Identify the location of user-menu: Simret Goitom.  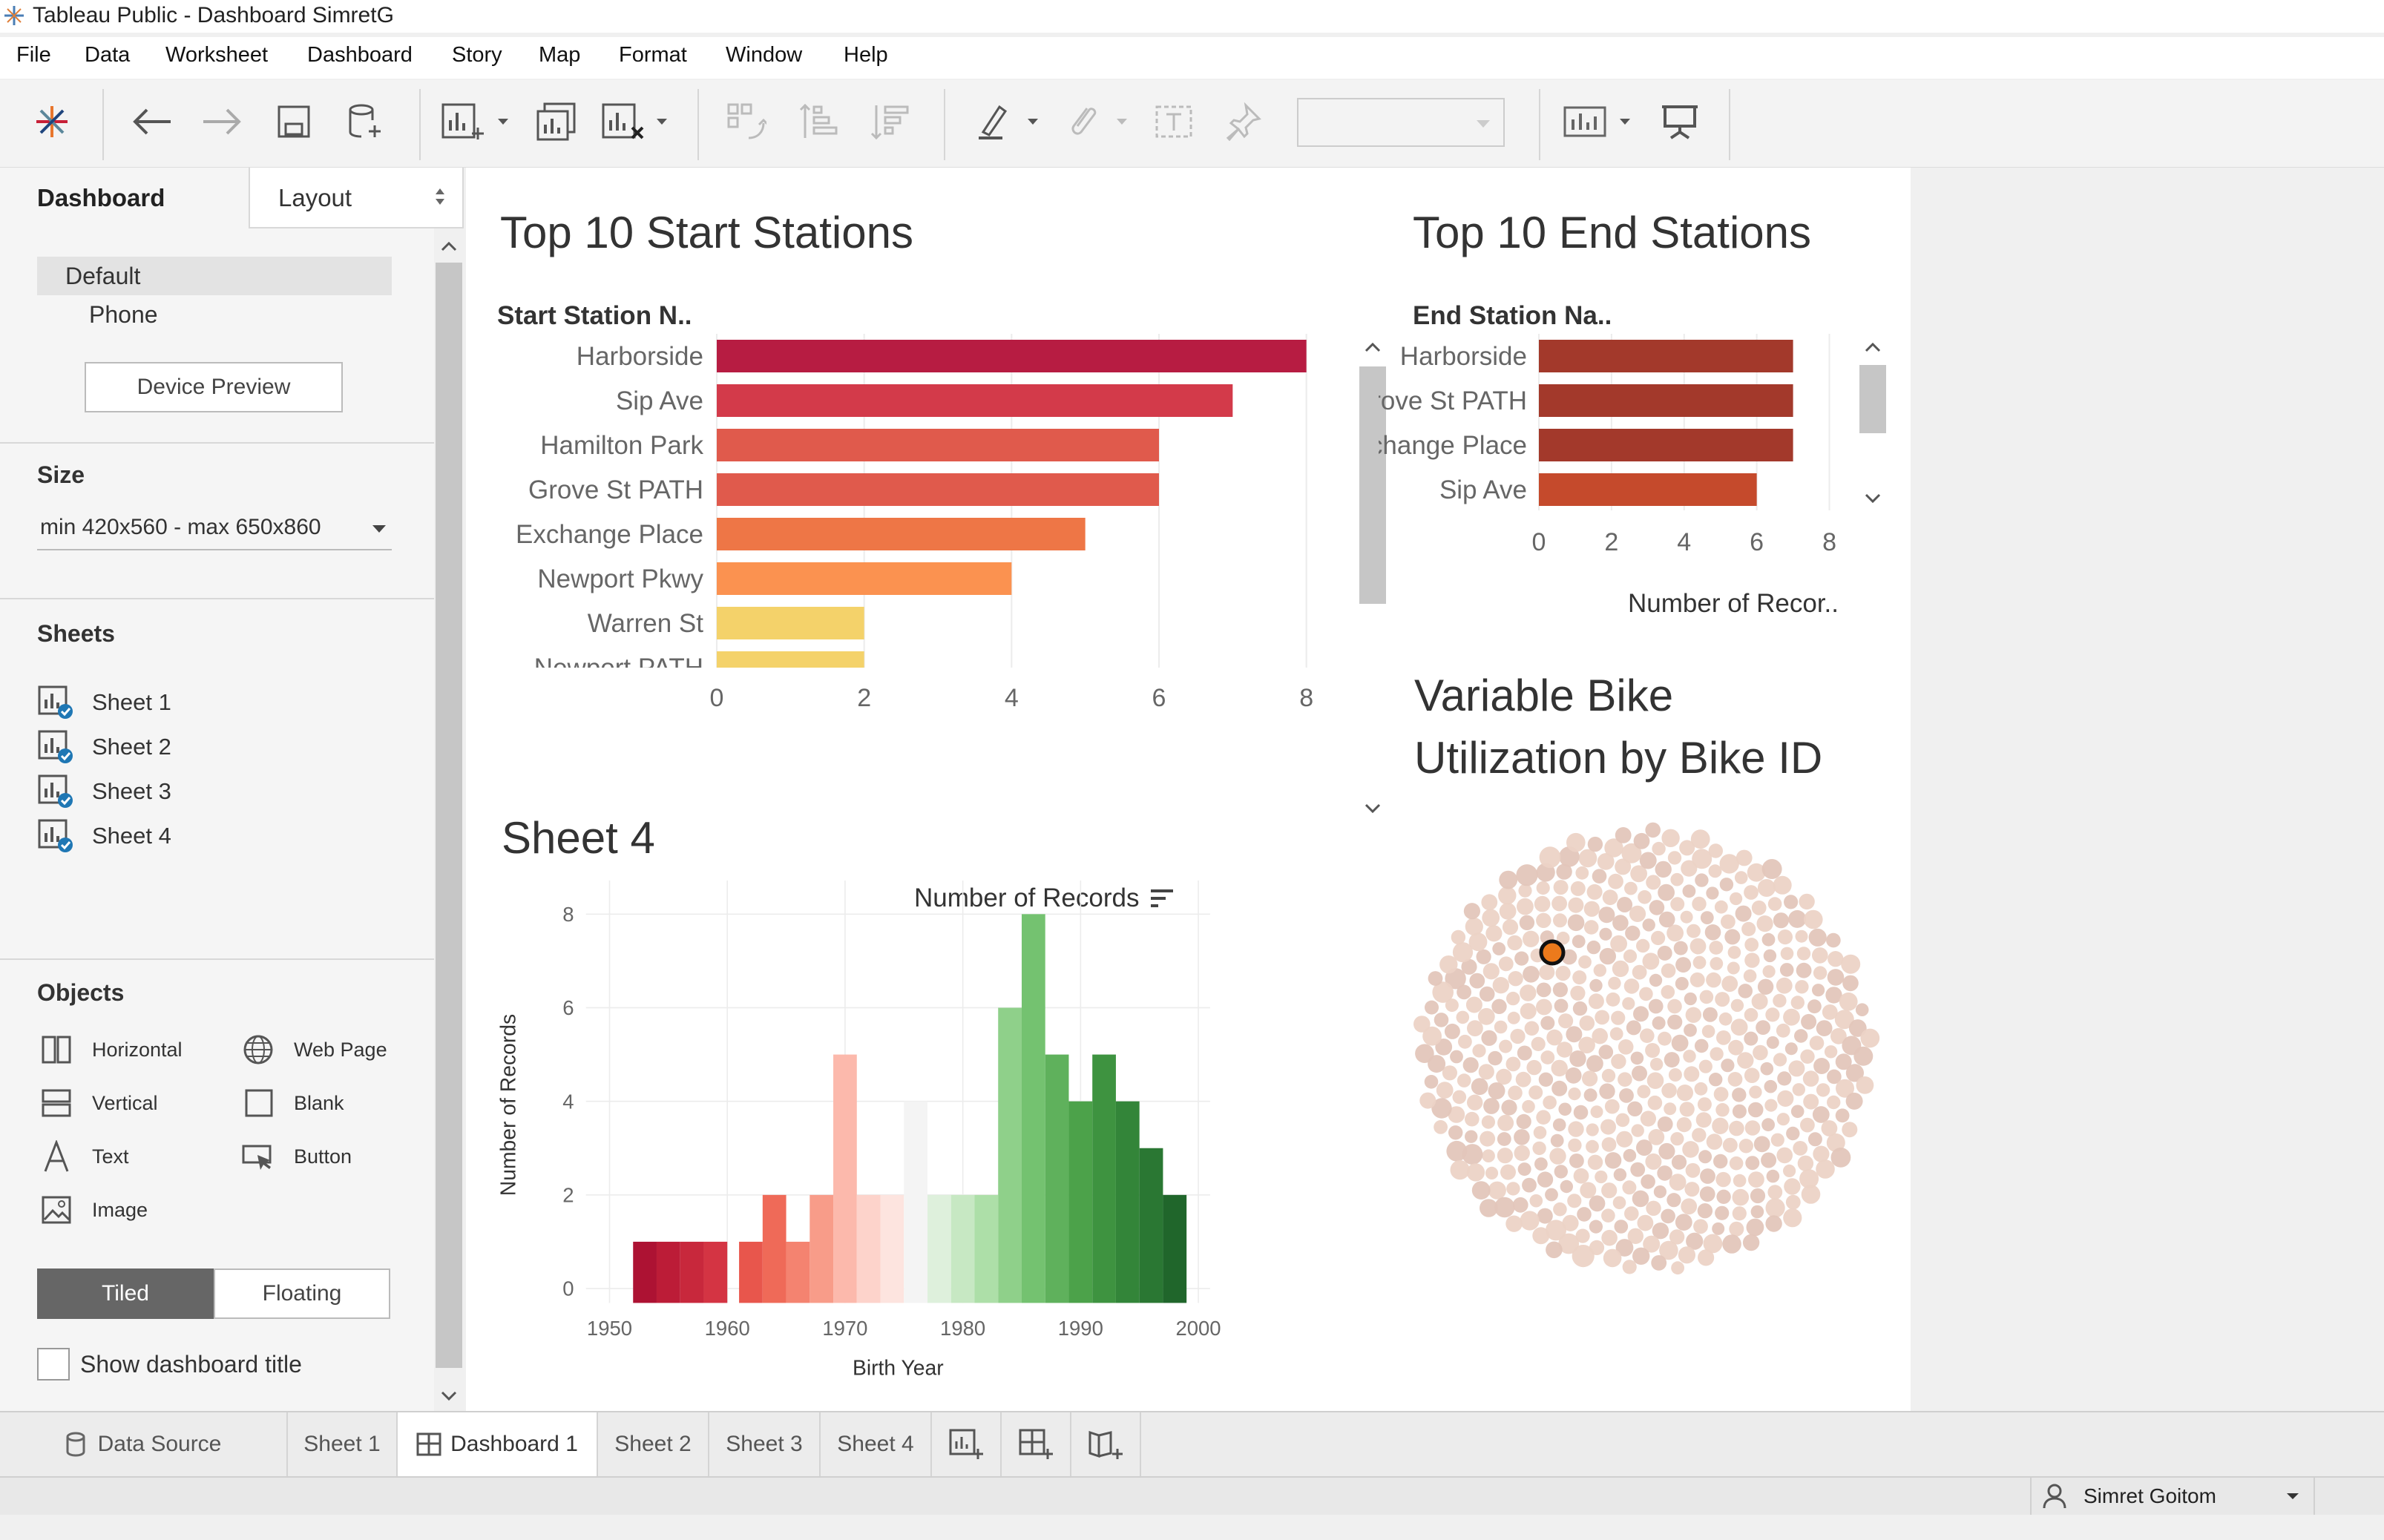
(2172, 1496).